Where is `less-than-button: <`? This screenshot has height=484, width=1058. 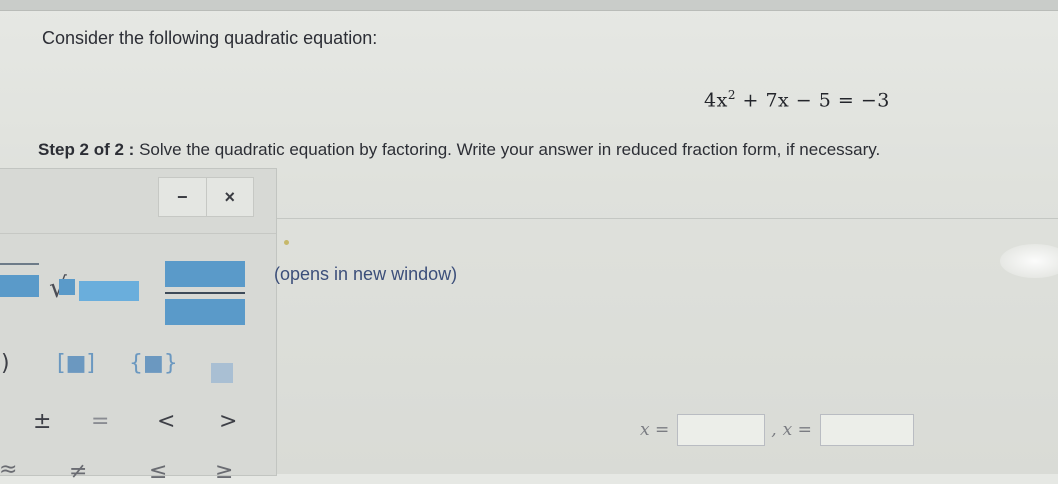
less-than-button: < is located at coordinates (166, 421).